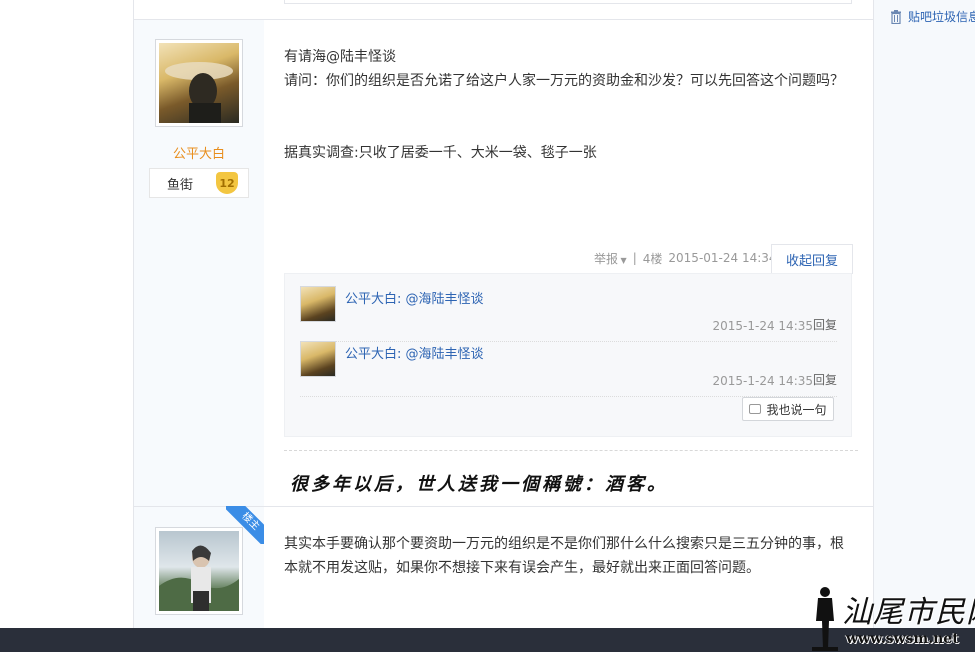 The height and width of the screenshot is (657, 975). Describe the element at coordinates (755, 409) in the screenshot. I see `speech-bubble-icon` at that location.